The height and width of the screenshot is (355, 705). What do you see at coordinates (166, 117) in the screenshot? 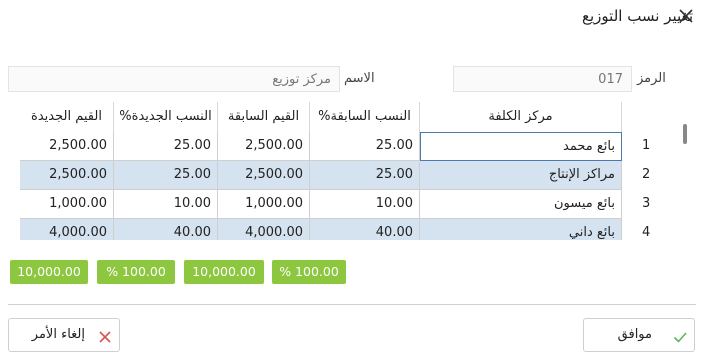
I see `col-new-pct: النسب الجديدة%` at bounding box center [166, 117].